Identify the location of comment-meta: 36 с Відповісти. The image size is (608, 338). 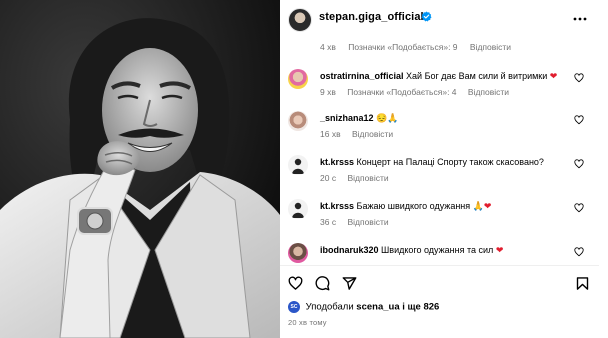
(359, 222).